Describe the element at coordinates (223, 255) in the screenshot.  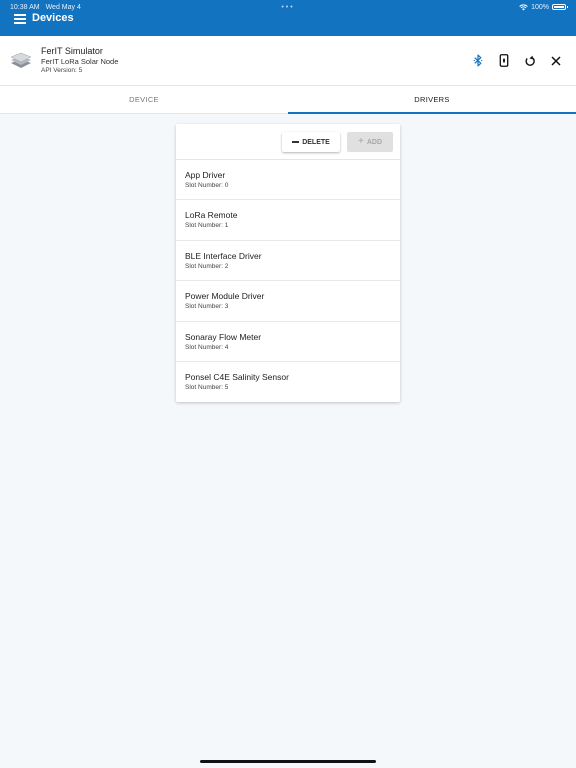
I see `driver-name: BLE Interface Driver` at that location.